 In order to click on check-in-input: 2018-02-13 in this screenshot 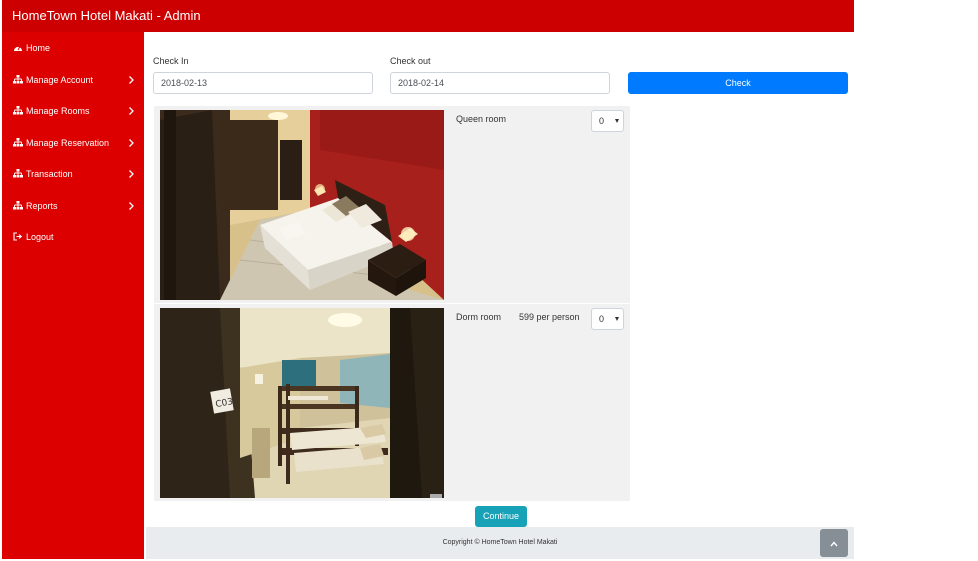, I will do `click(263, 83)`.